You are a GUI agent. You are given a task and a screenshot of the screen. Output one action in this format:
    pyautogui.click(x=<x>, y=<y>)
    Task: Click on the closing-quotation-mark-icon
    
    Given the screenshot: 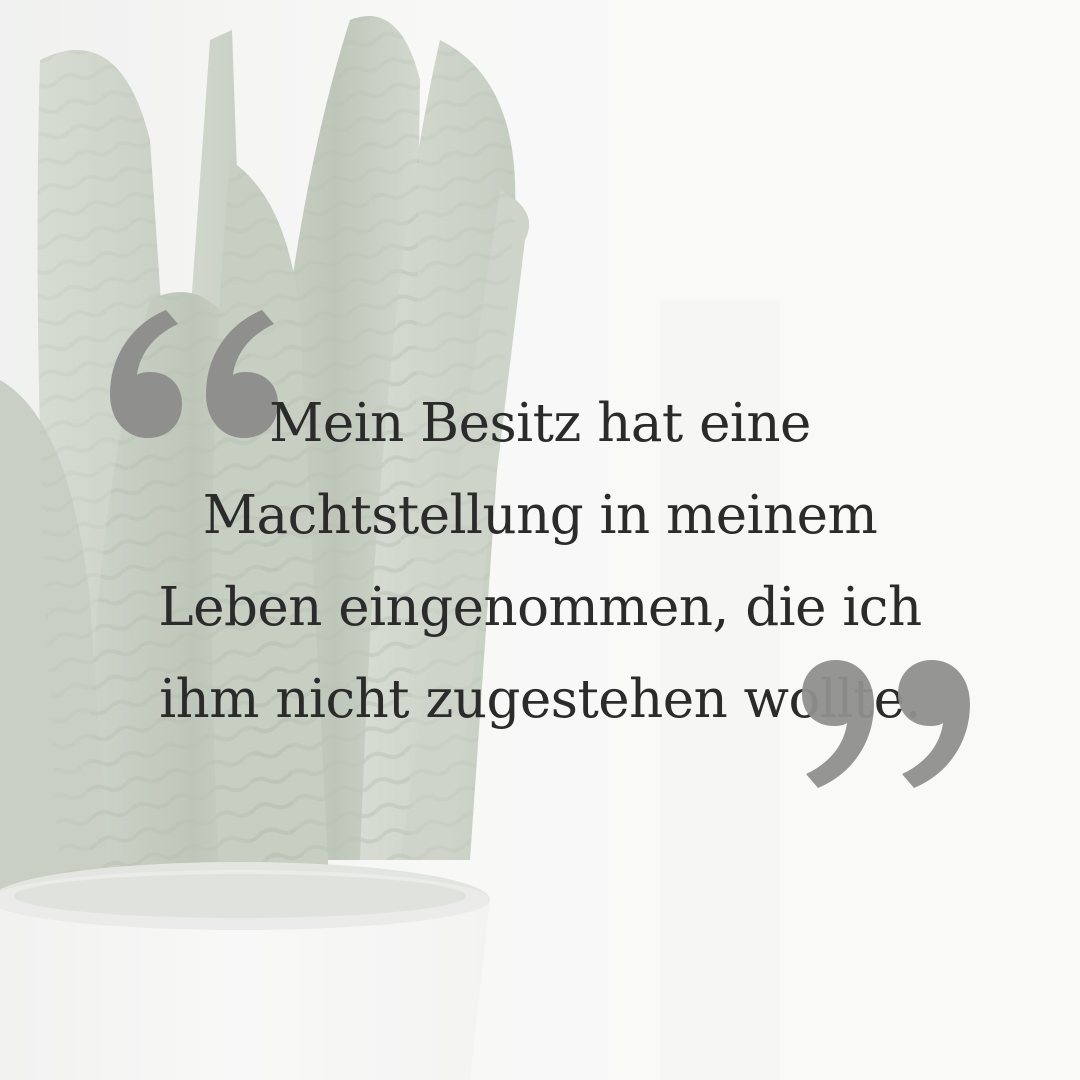 What is the action you would take?
    pyautogui.click(x=886, y=724)
    